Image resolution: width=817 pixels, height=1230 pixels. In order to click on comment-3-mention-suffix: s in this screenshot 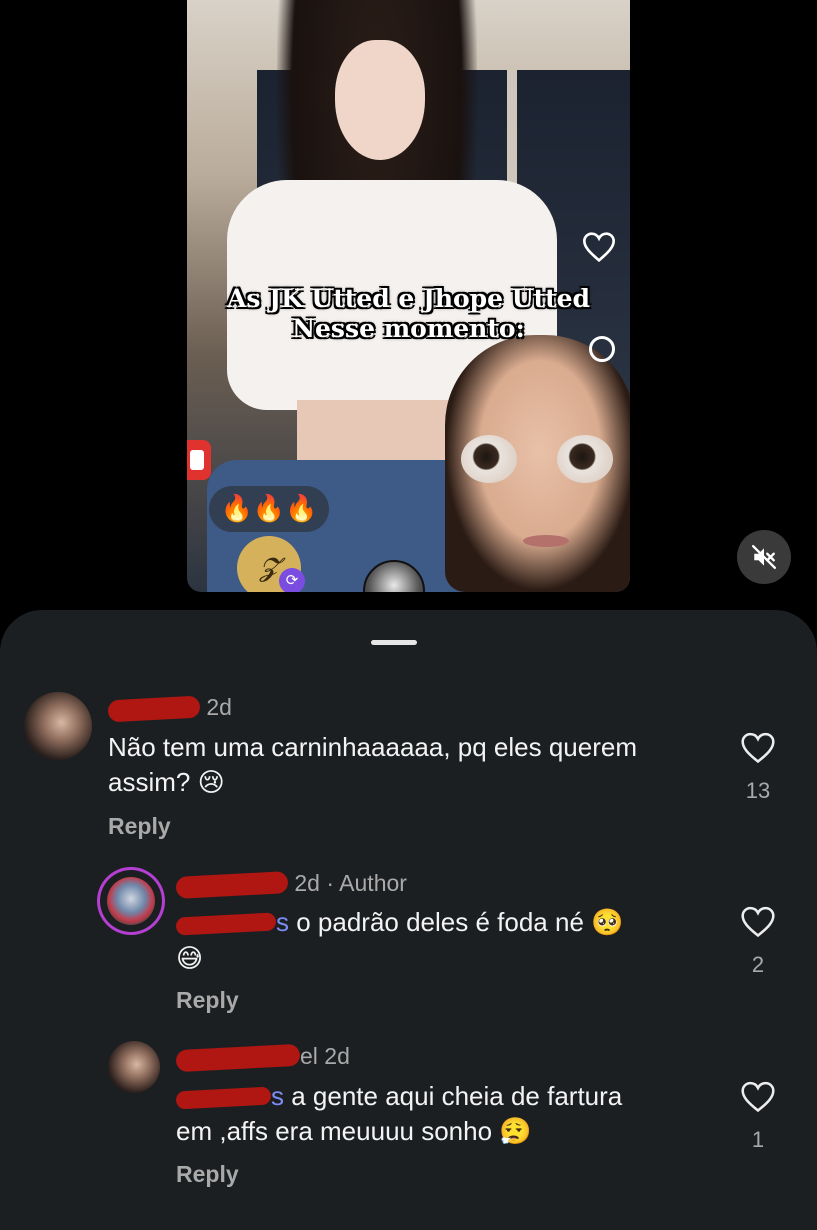, I will do `click(277, 1096)`.